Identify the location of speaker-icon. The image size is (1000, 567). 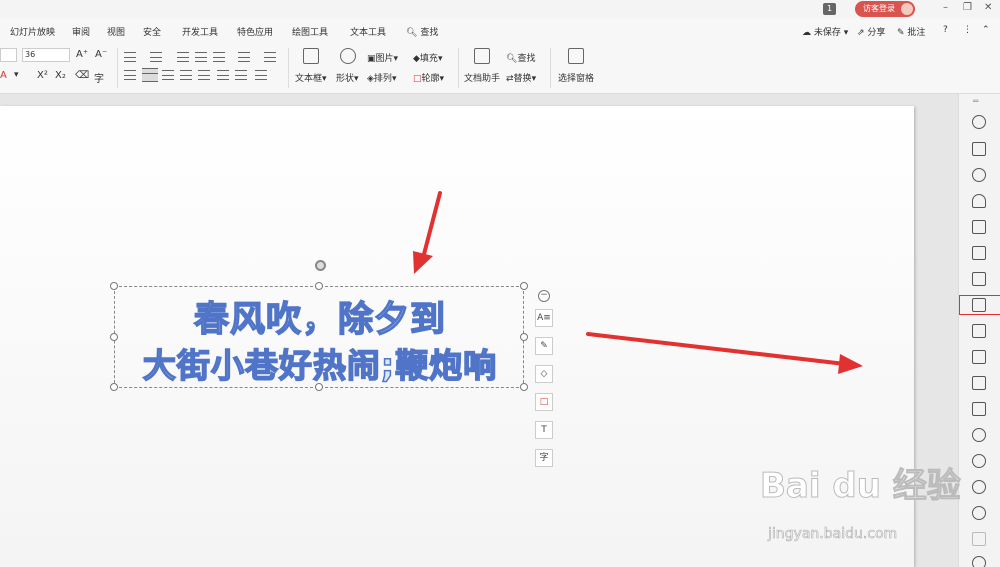
(979, 435).